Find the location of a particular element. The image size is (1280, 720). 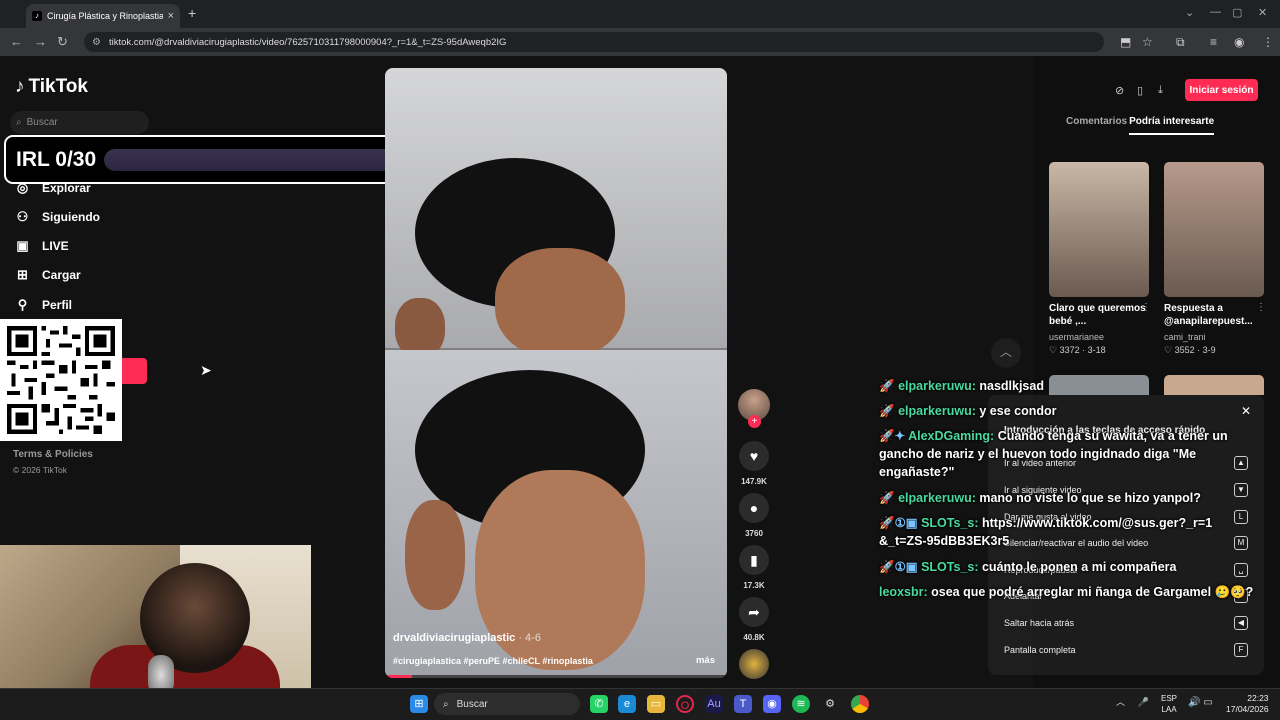

taskbar-clock: 22:23 17/04/2026 is located at coordinates (1247, 704).